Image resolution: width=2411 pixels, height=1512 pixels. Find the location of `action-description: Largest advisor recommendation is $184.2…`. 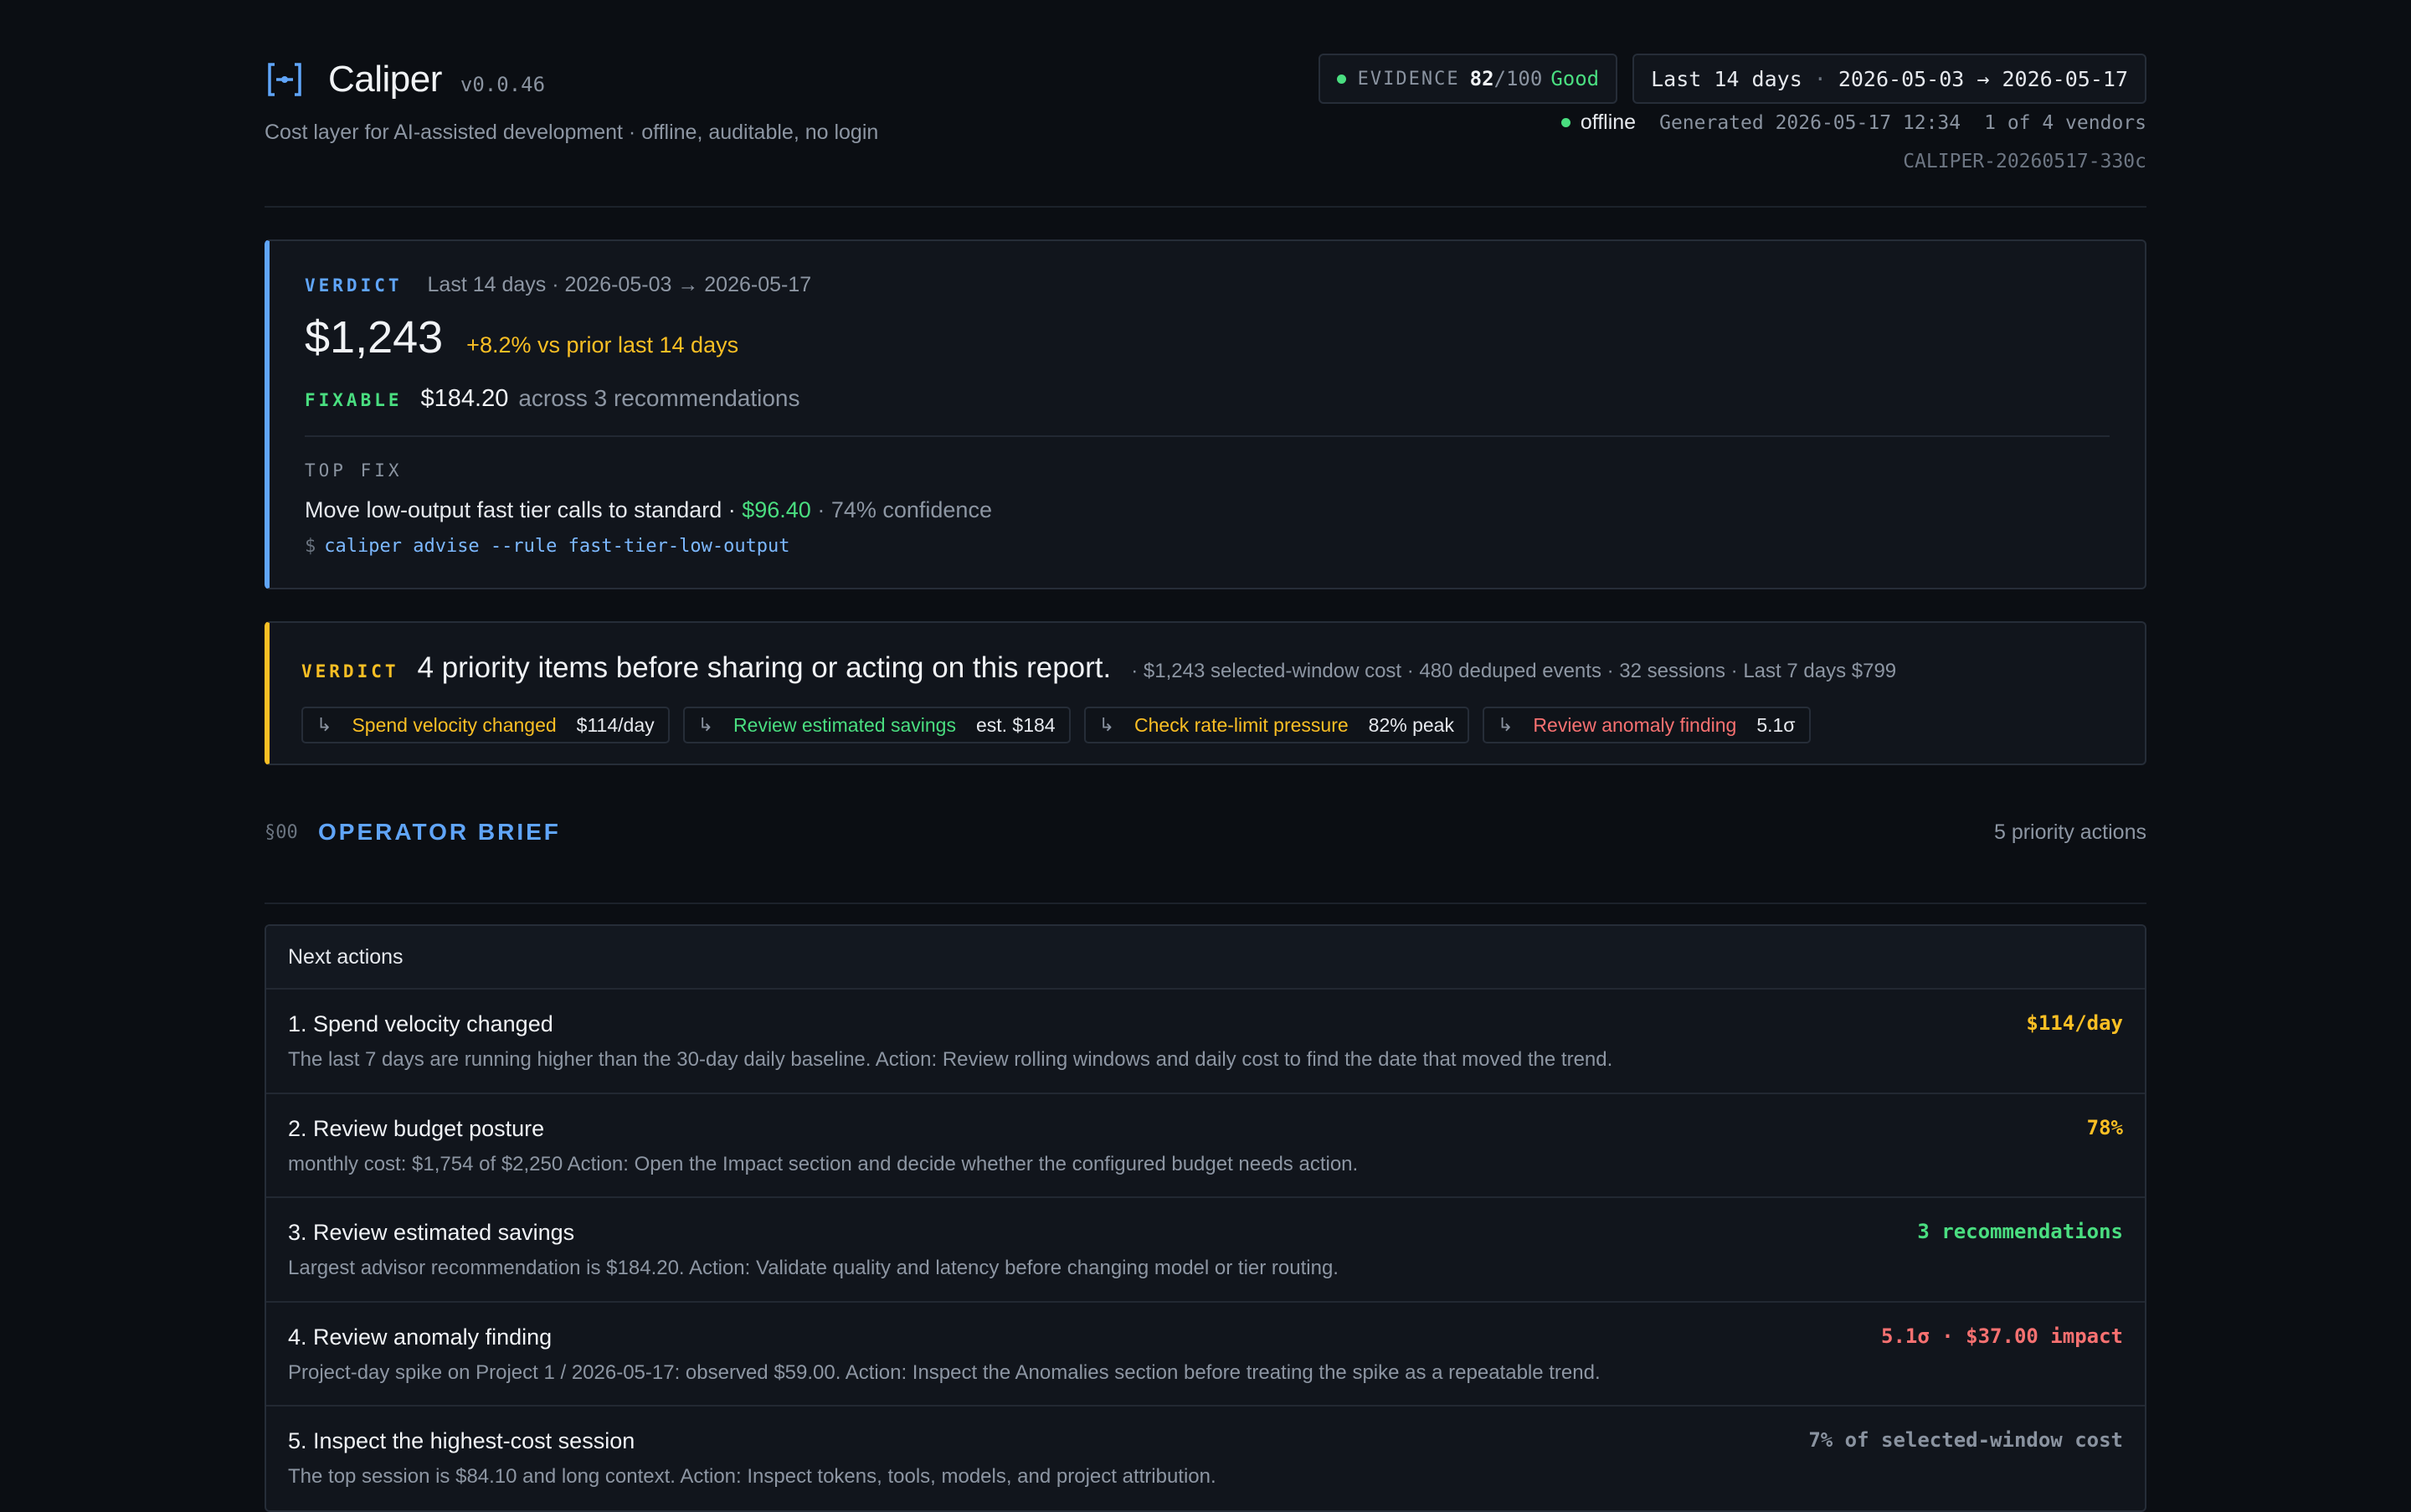

action-description: Largest advisor recommendation is $184.2… is located at coordinates (813, 1268).